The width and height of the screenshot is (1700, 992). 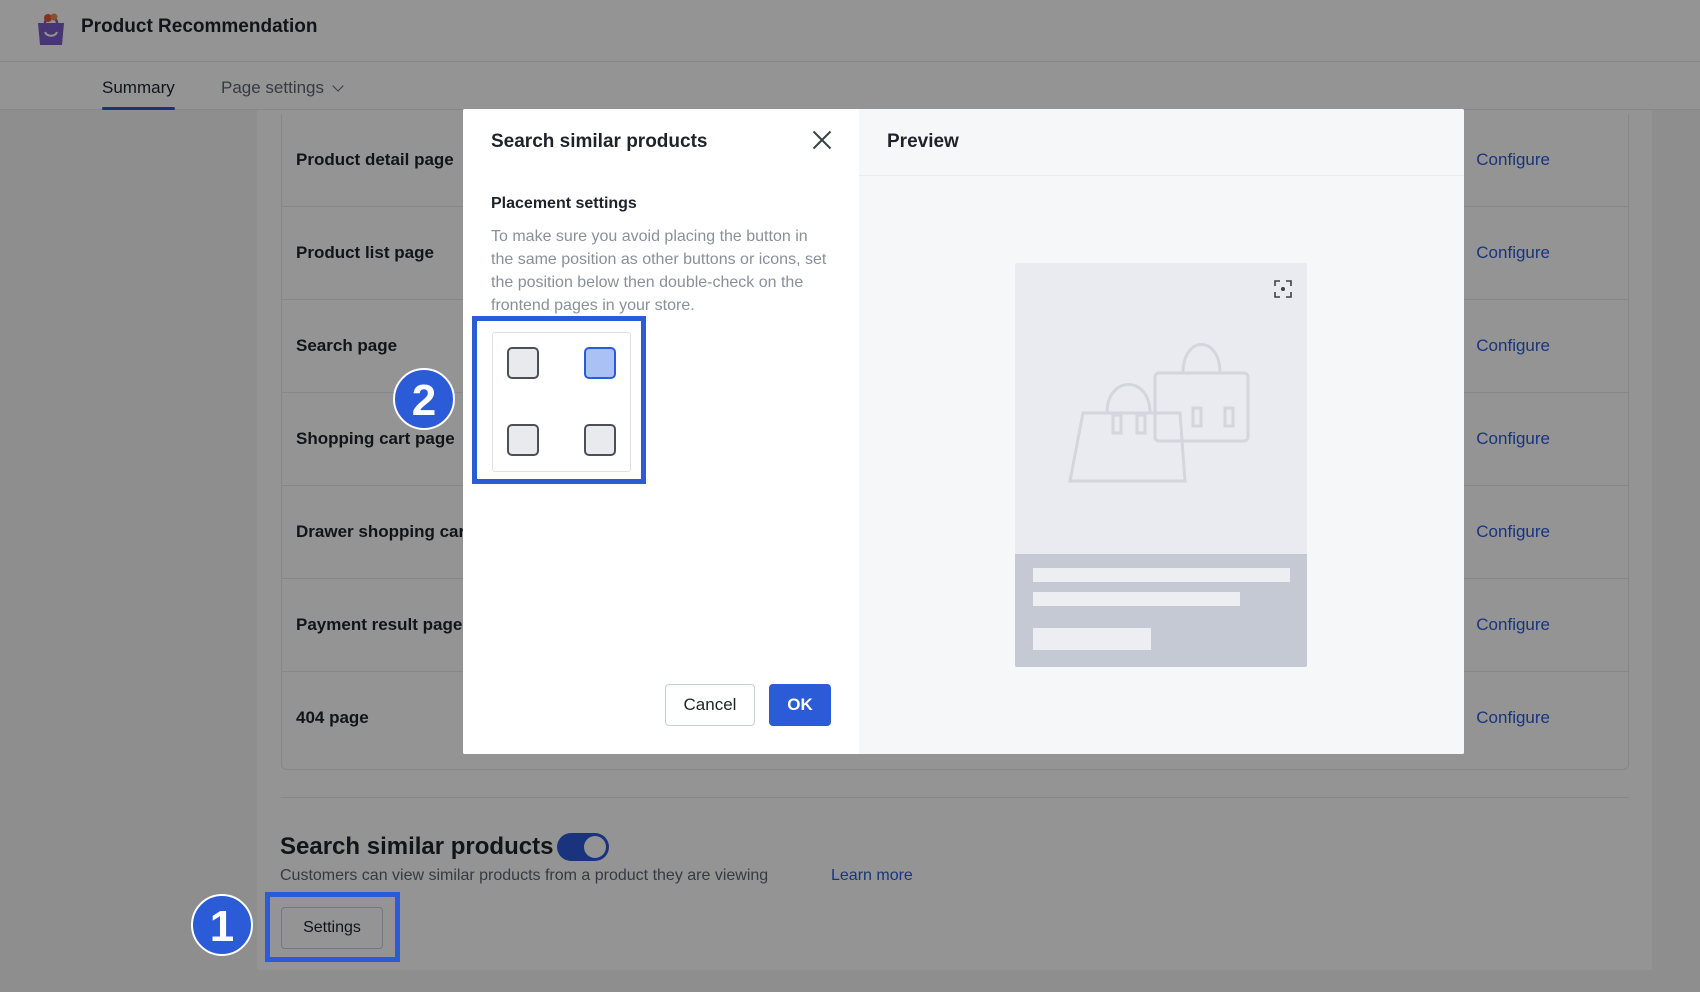 What do you see at coordinates (1092, 639) in the screenshot?
I see `price-placeholder` at bounding box center [1092, 639].